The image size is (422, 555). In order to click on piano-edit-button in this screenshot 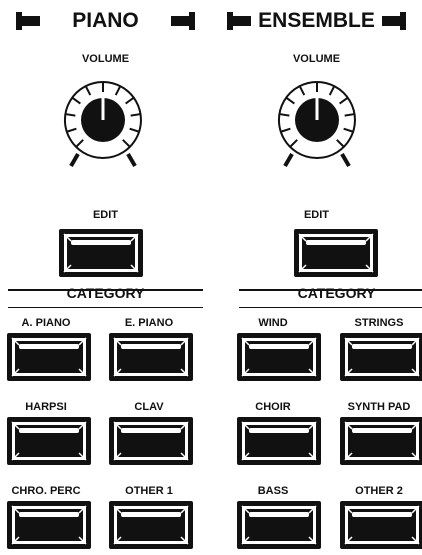, I will do `click(101, 253)`.